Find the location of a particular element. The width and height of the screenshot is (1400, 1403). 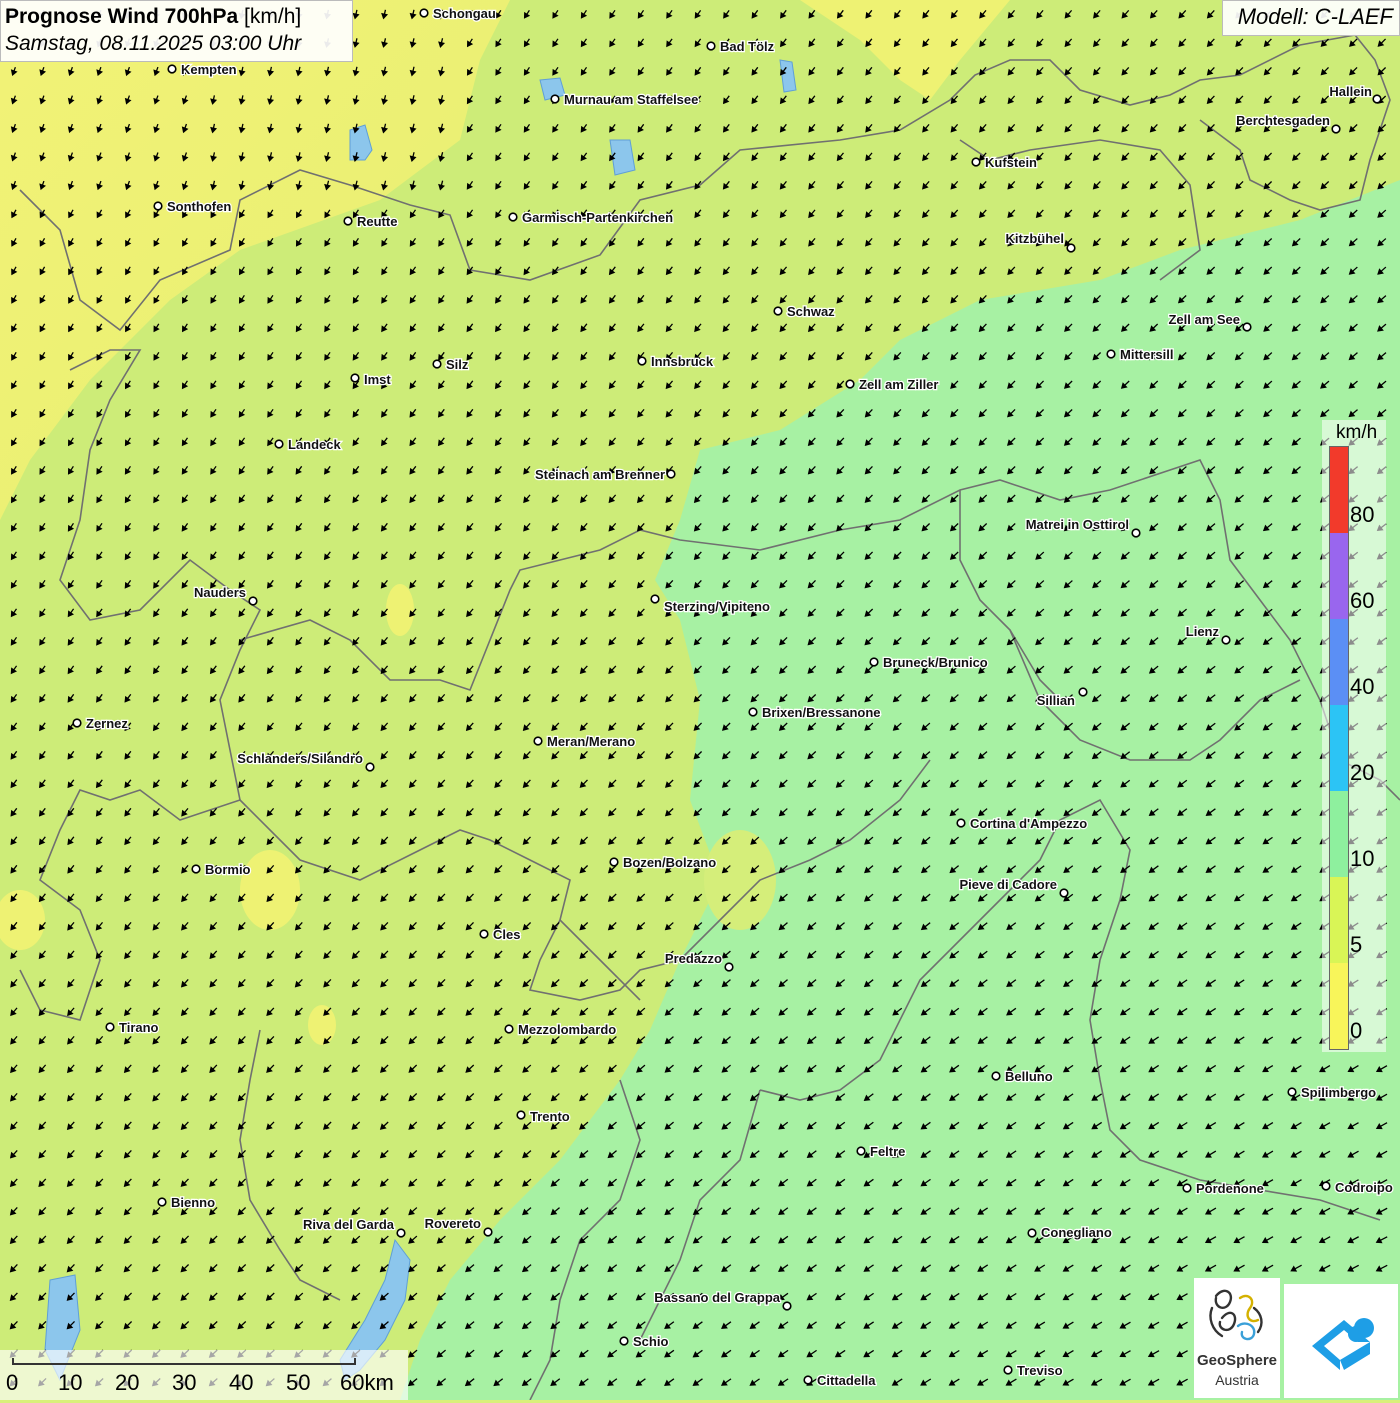

city-label: Predazzo is located at coordinates (693, 958).